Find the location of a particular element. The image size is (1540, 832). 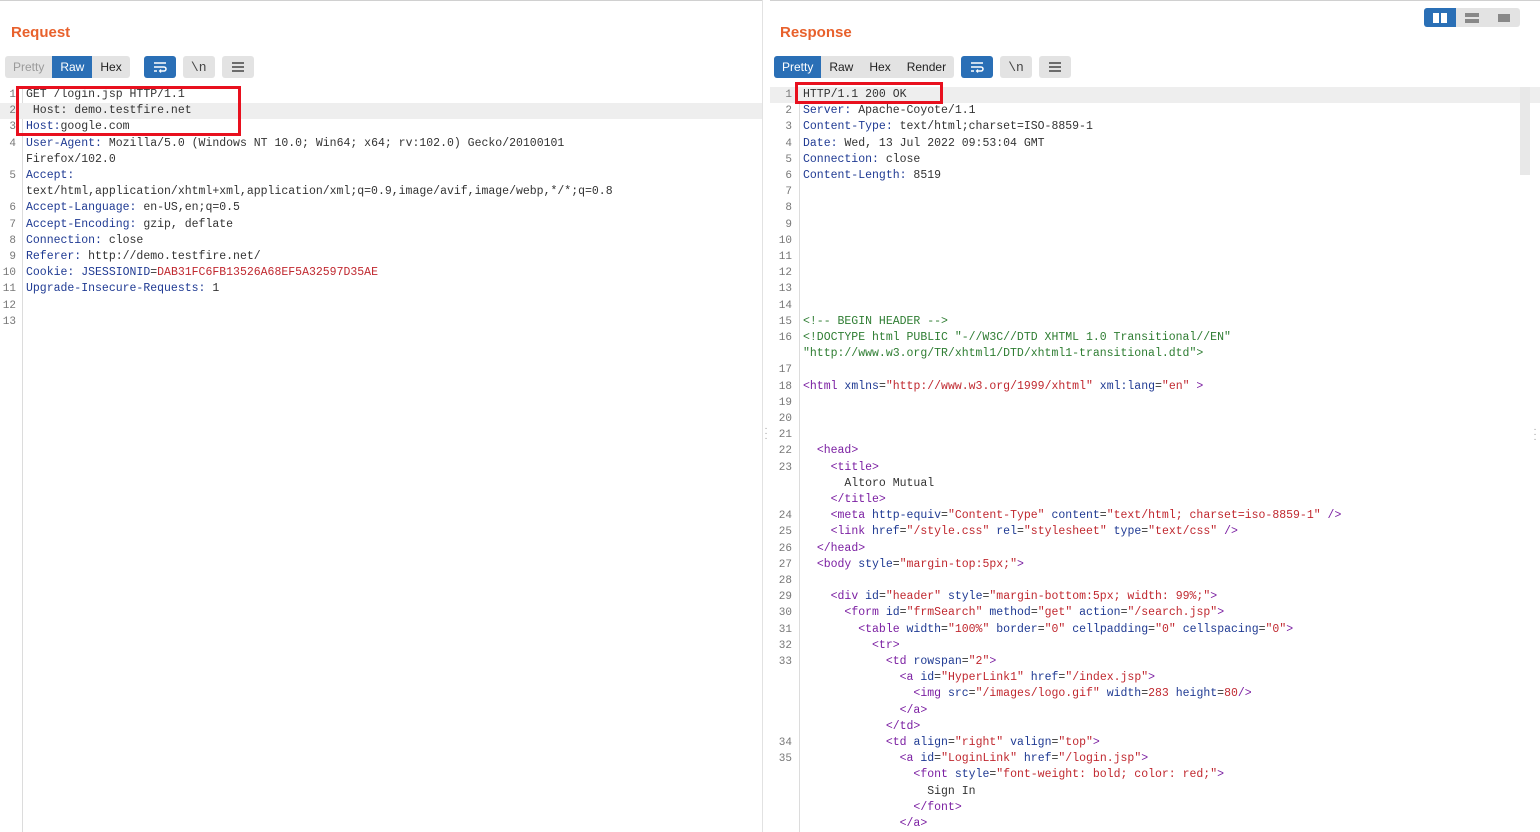

stacked-button is located at coordinates (1472, 17).